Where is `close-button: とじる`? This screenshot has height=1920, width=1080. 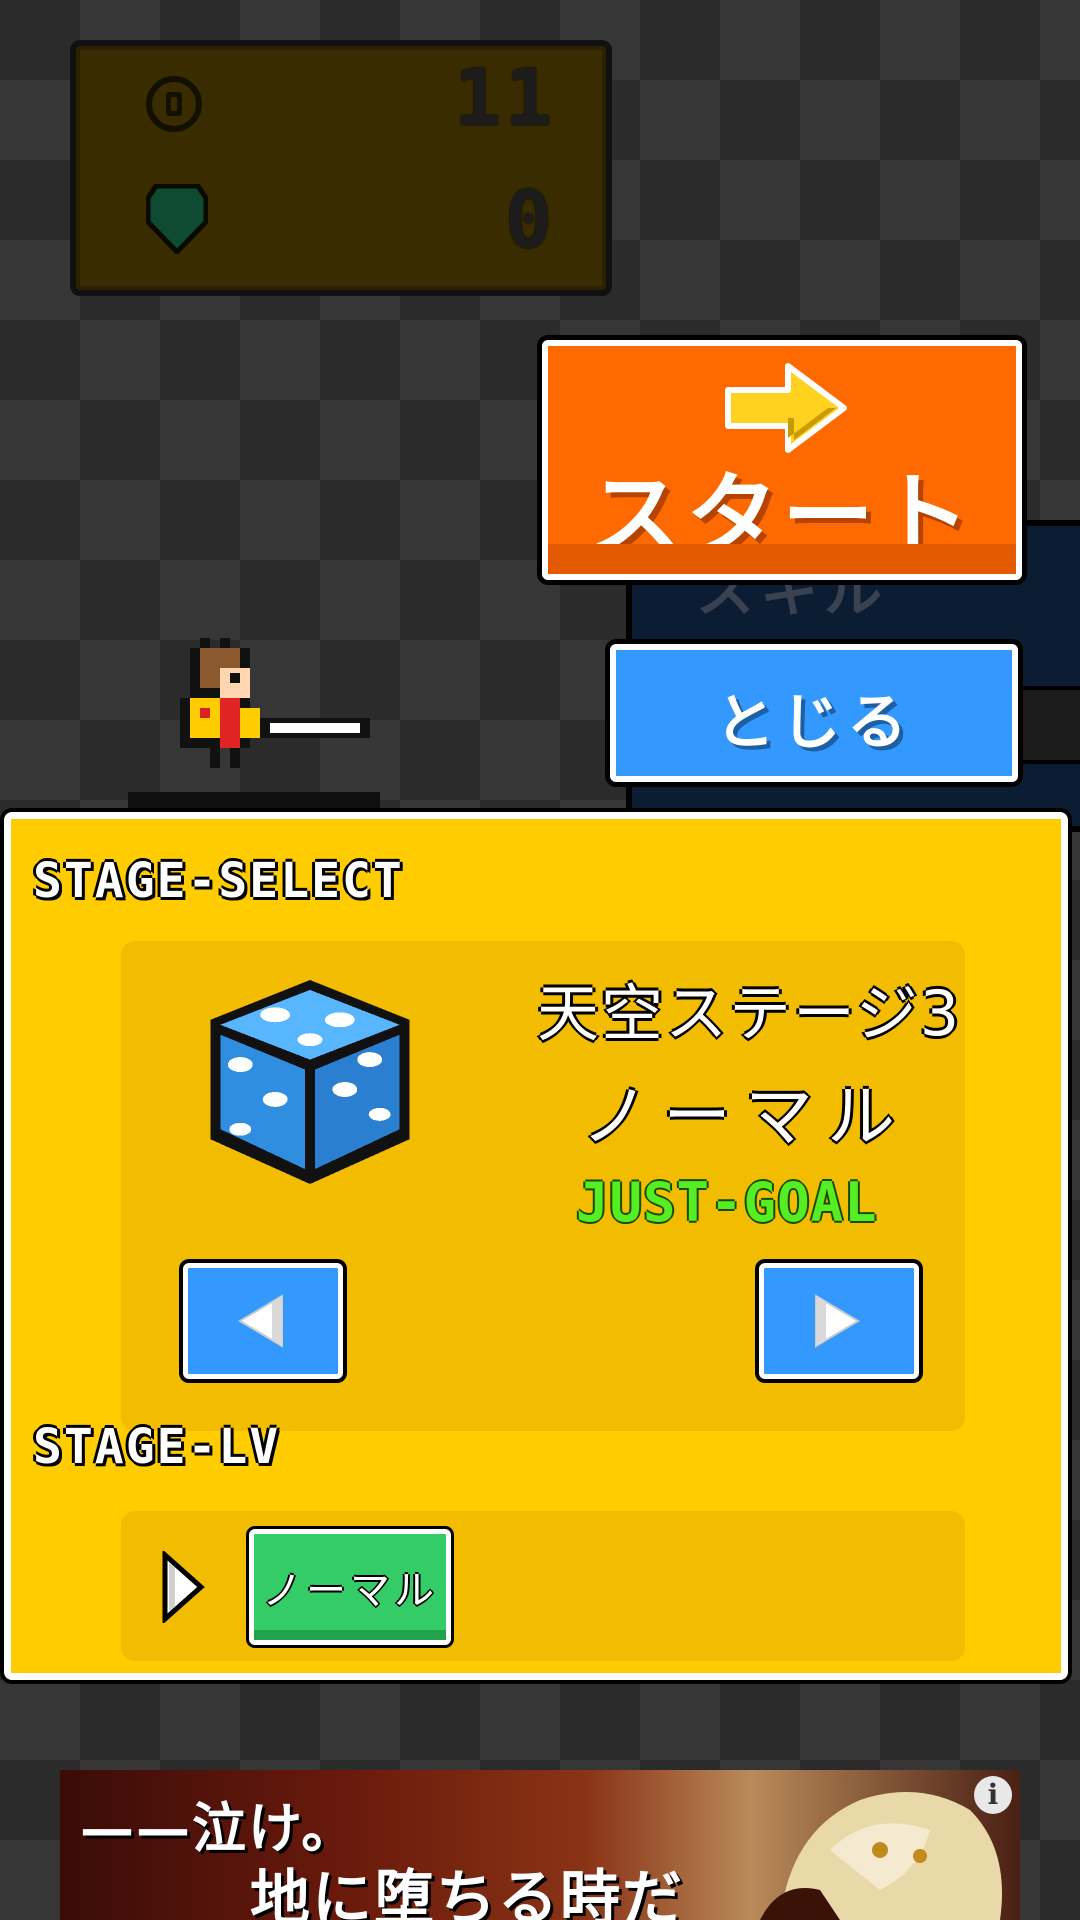
close-button: とじる is located at coordinates (814, 713).